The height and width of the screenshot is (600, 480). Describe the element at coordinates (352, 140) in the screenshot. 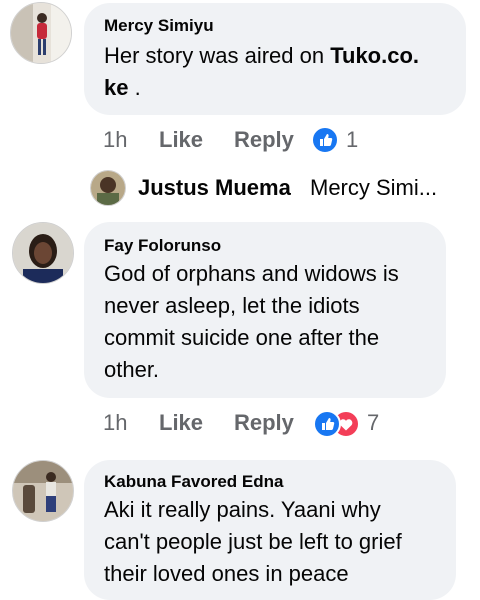

I see `reaction-count: 1` at that location.